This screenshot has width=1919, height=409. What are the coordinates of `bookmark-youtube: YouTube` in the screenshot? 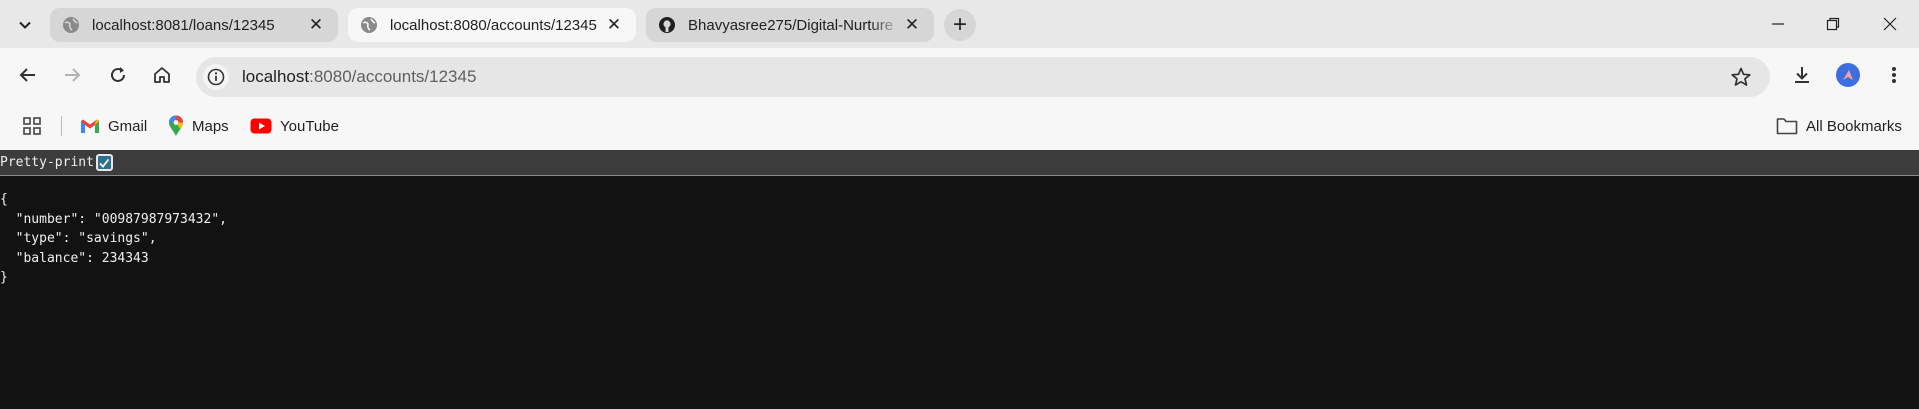 It's located at (294, 126).